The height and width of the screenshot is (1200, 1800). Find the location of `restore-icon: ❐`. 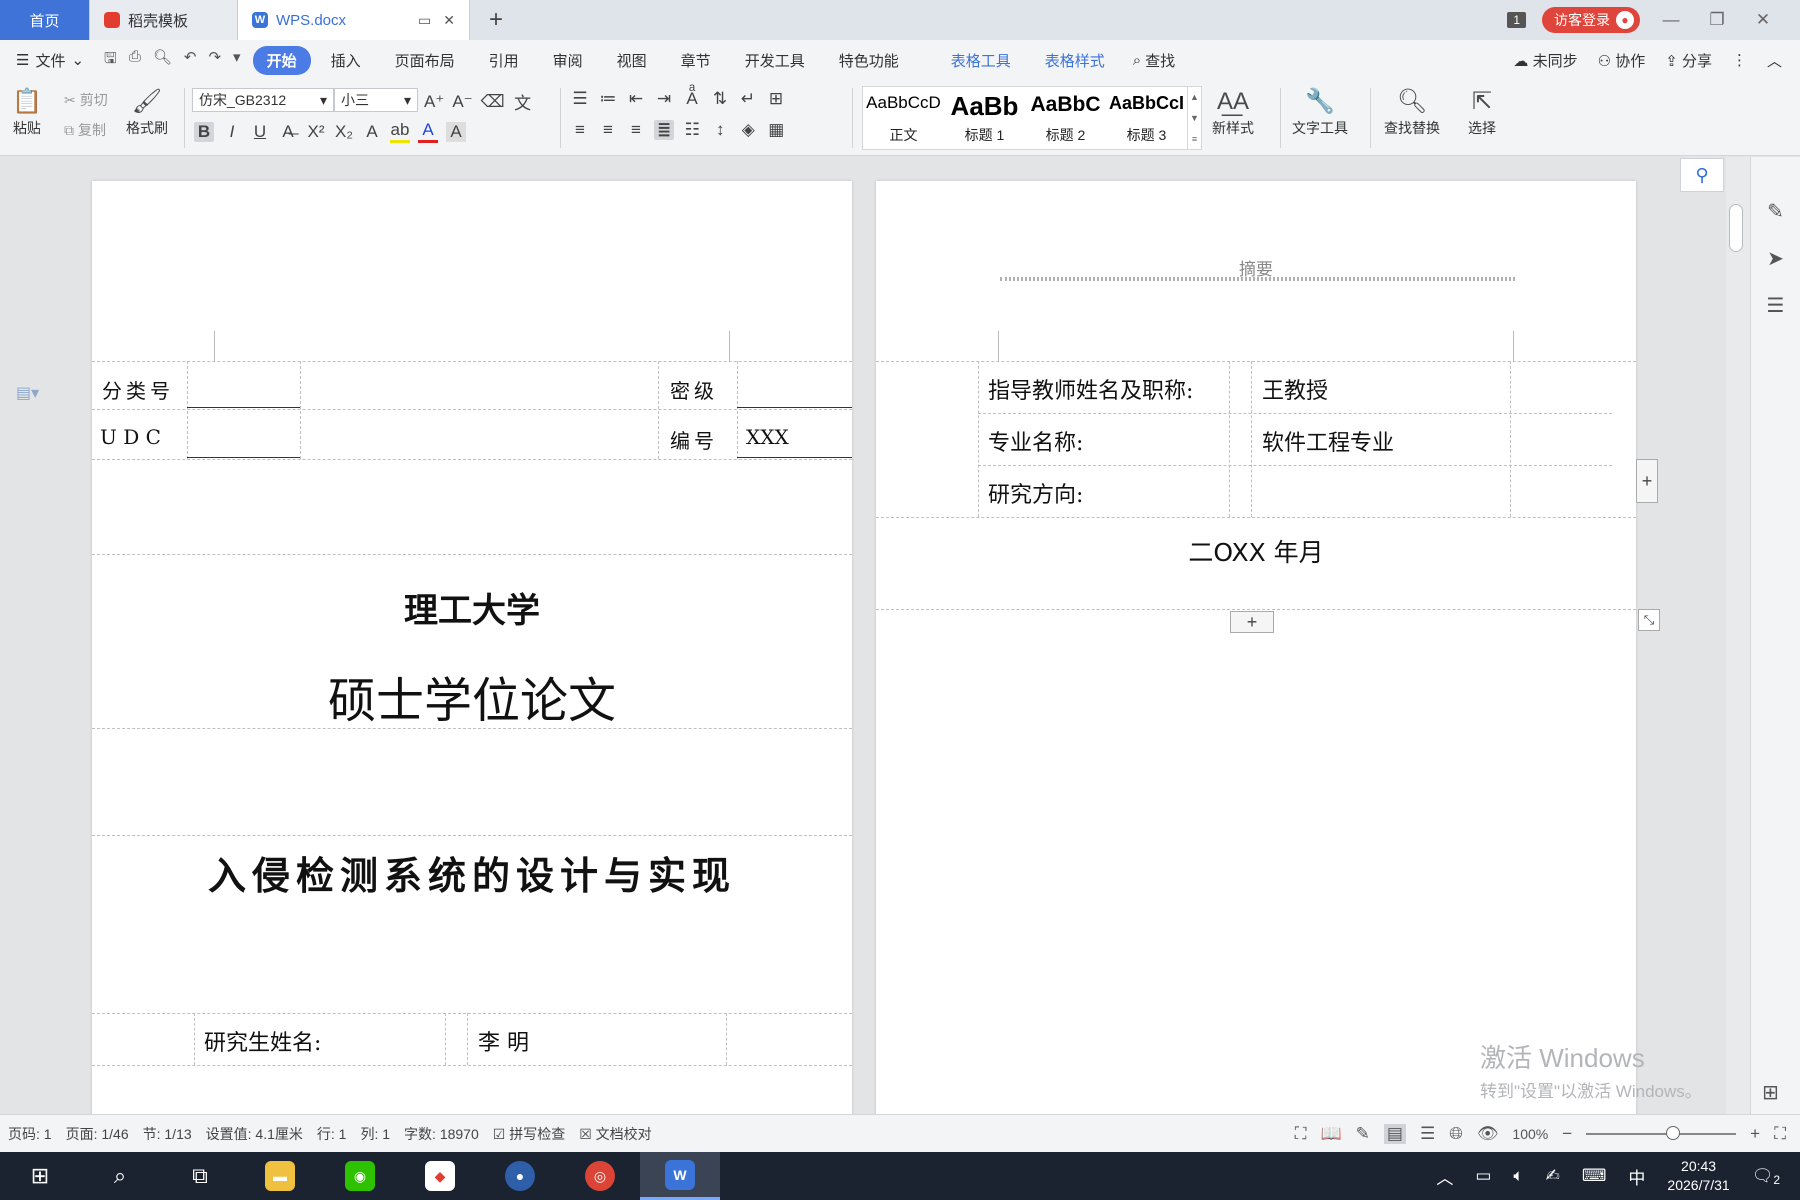

restore-icon: ❐ is located at coordinates (1717, 20).